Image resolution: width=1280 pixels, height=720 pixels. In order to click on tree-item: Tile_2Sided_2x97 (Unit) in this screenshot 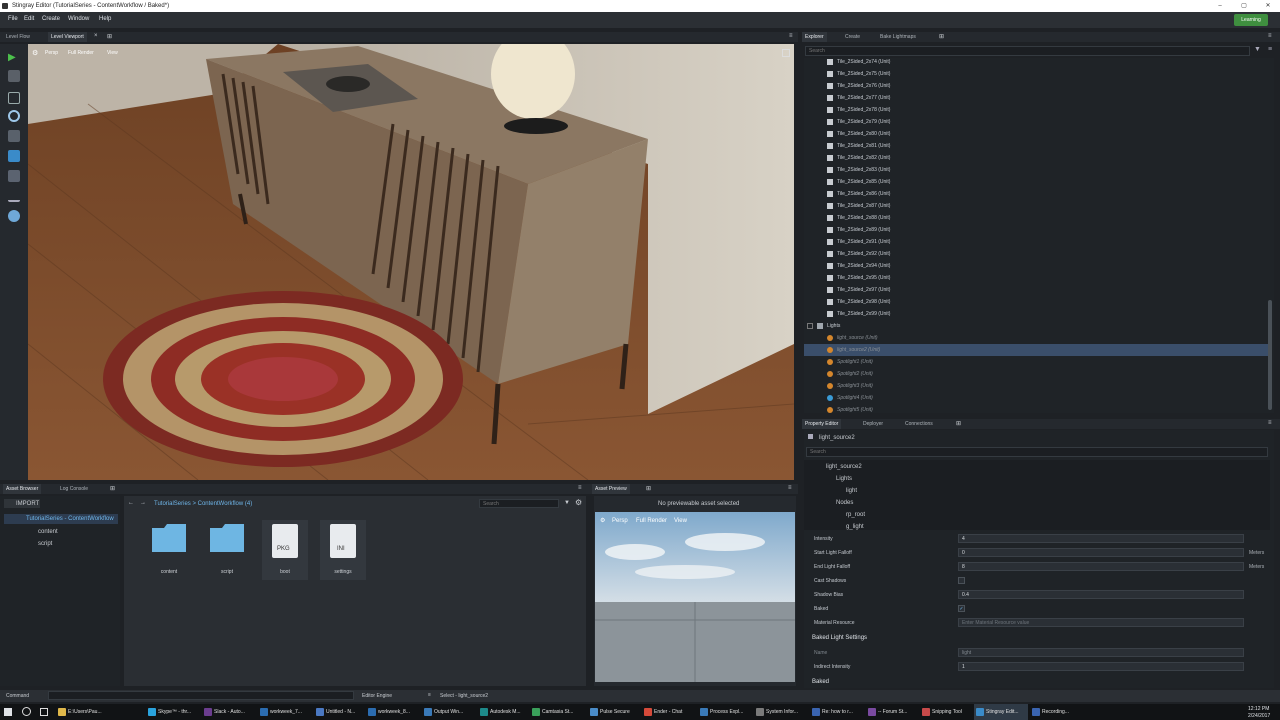, I will do `click(1039, 290)`.